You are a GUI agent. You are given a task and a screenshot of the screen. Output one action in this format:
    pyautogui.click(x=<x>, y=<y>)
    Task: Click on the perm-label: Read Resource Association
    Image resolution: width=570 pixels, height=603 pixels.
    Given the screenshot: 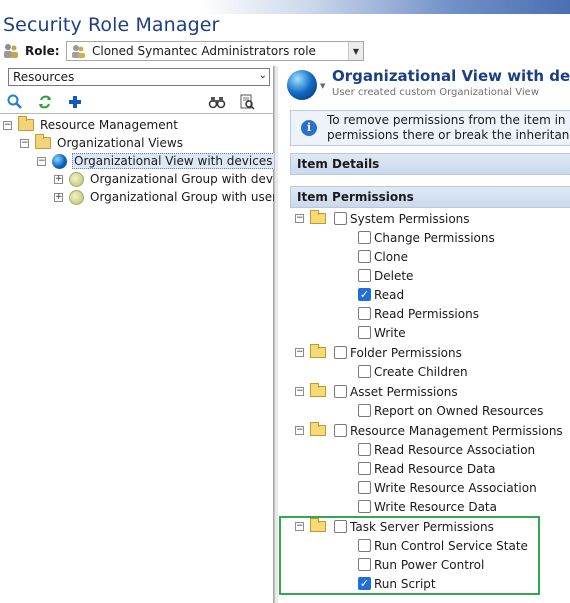 What is the action you would take?
    pyautogui.click(x=455, y=449)
    